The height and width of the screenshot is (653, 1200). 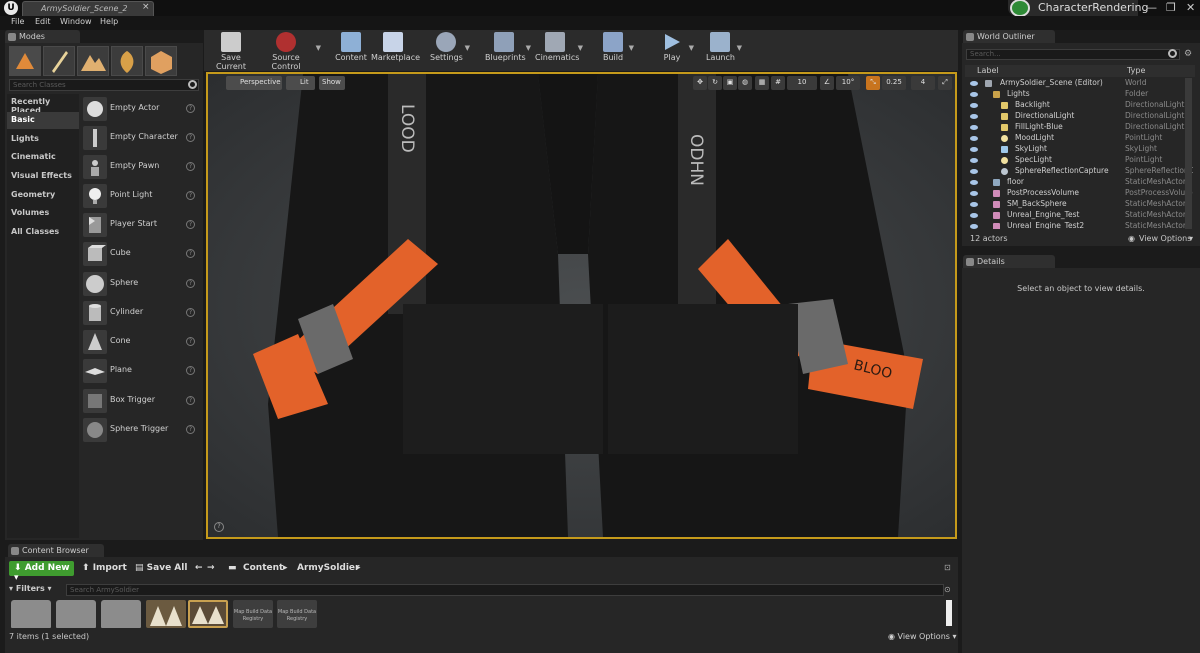 I want to click on settings-dropdown-icon: ⚙, so click(x=1188, y=54).